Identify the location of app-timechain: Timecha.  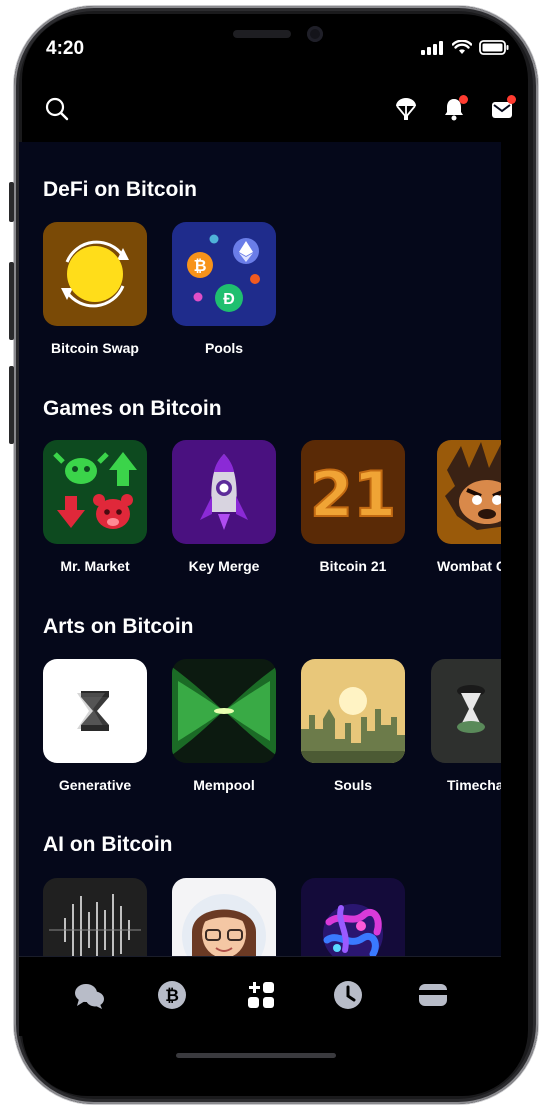
(466, 726).